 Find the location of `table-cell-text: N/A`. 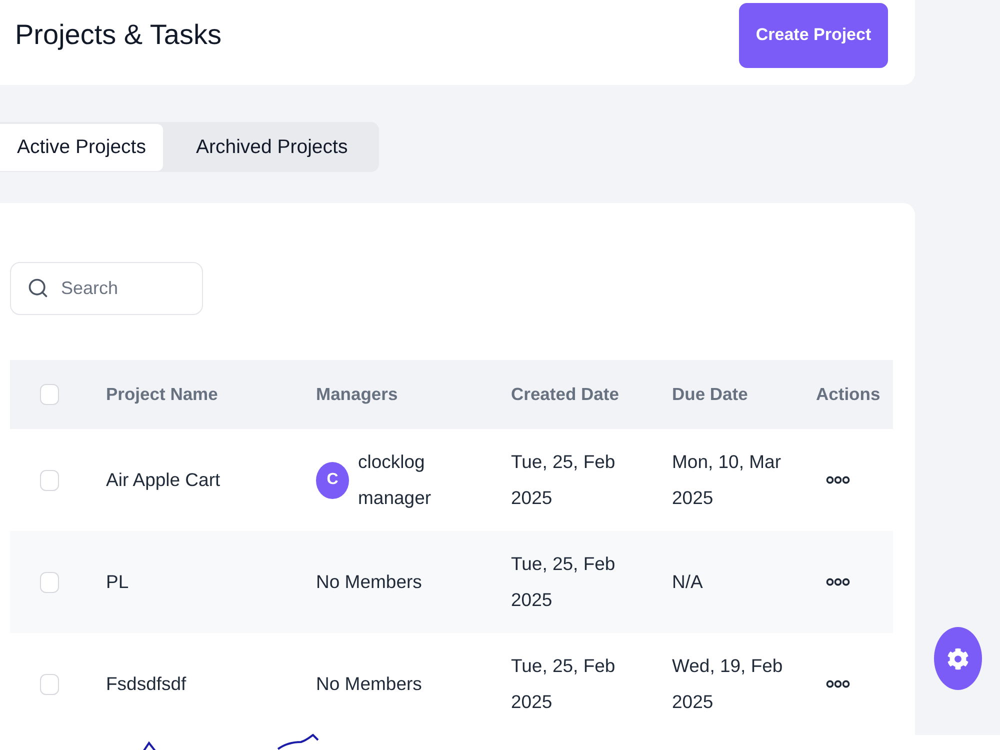

table-cell-text: N/A is located at coordinates (687, 582).